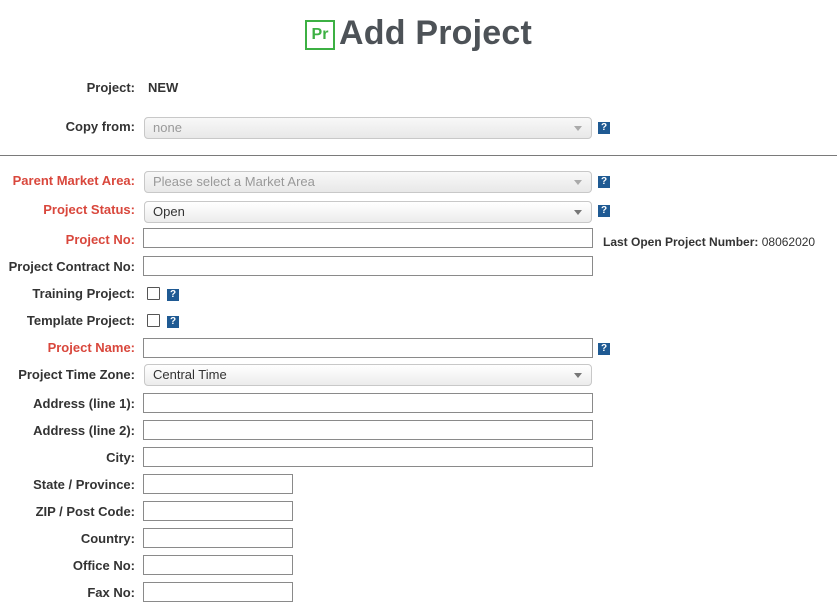  I want to click on copy-from-help-icon: ?, so click(604, 128).